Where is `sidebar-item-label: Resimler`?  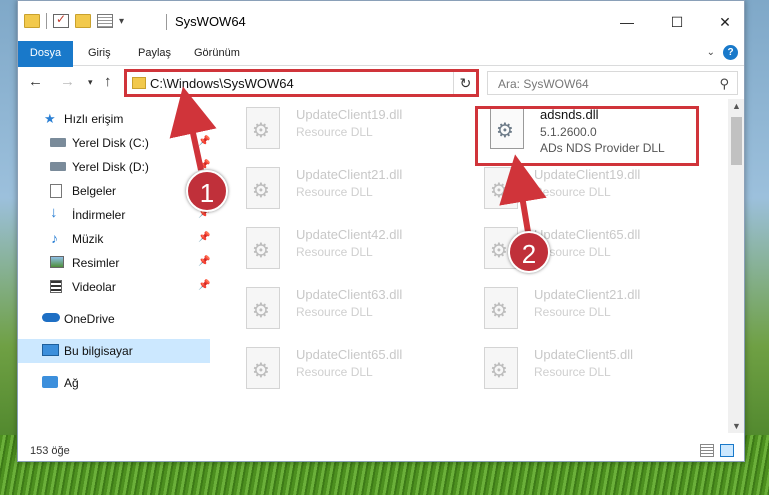 sidebar-item-label: Resimler is located at coordinates (96, 263).